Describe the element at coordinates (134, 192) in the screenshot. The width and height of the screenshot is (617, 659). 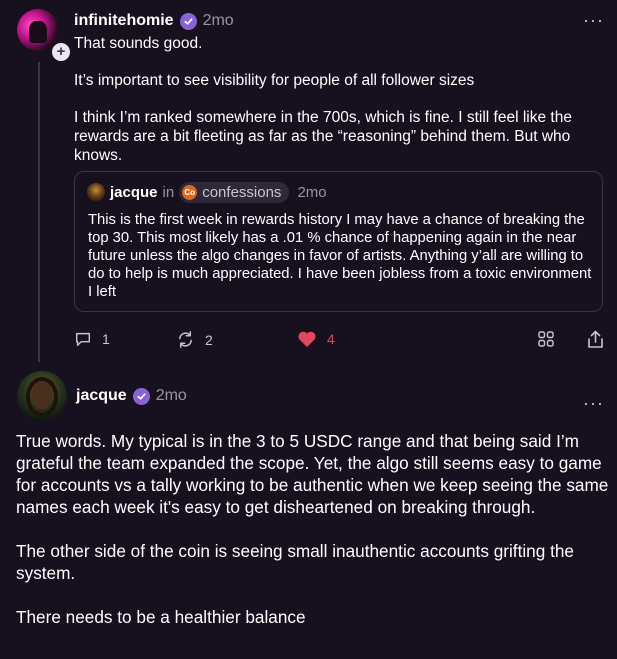
I see `quote-username: jacque` at that location.